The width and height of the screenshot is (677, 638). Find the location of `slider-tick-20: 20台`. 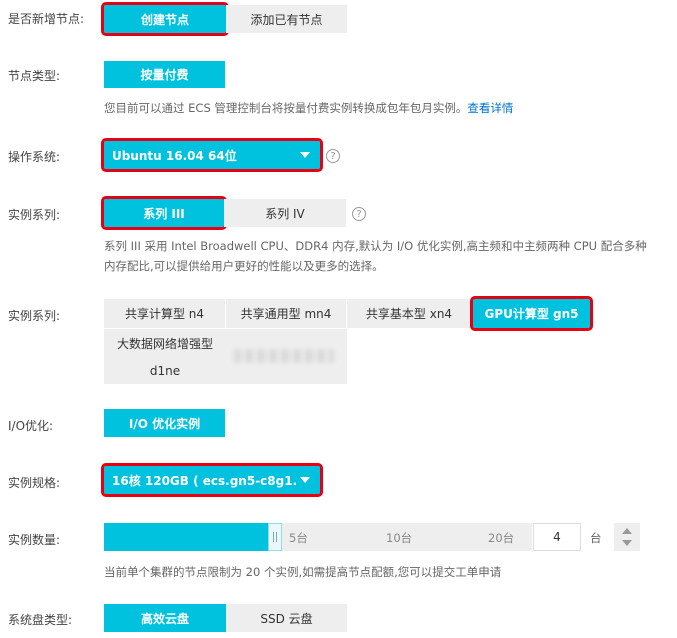

slider-tick-20: 20台 is located at coordinates (501, 538).